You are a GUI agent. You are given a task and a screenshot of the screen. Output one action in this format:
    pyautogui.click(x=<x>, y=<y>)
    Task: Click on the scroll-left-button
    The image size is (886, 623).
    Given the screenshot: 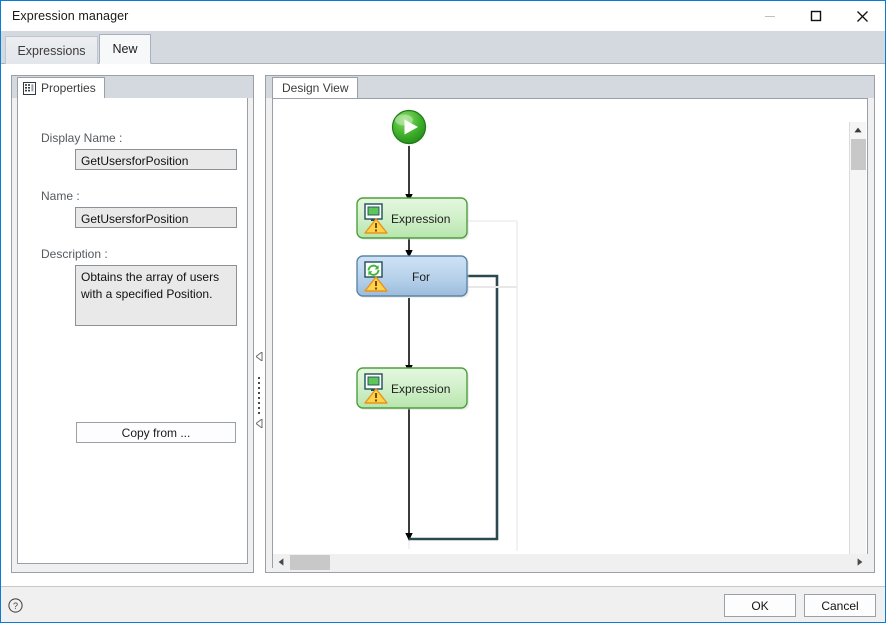 What is the action you would take?
    pyautogui.click(x=281, y=562)
    